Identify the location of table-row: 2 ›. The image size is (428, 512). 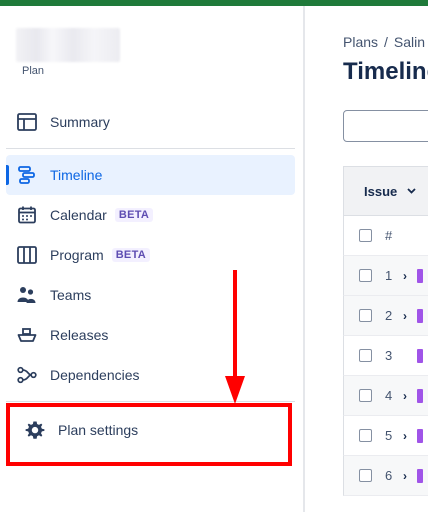
(385, 316).